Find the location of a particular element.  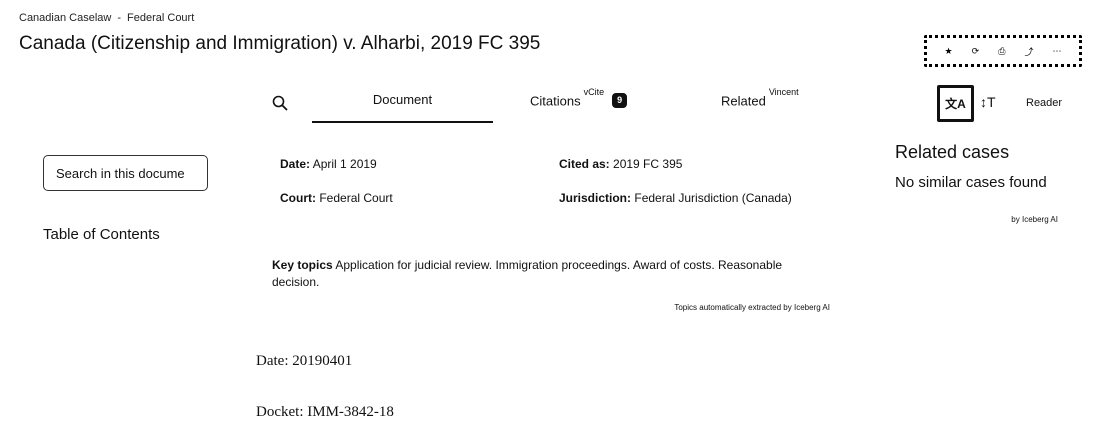

tab-related: RelatedVincent is located at coordinates (760, 98).